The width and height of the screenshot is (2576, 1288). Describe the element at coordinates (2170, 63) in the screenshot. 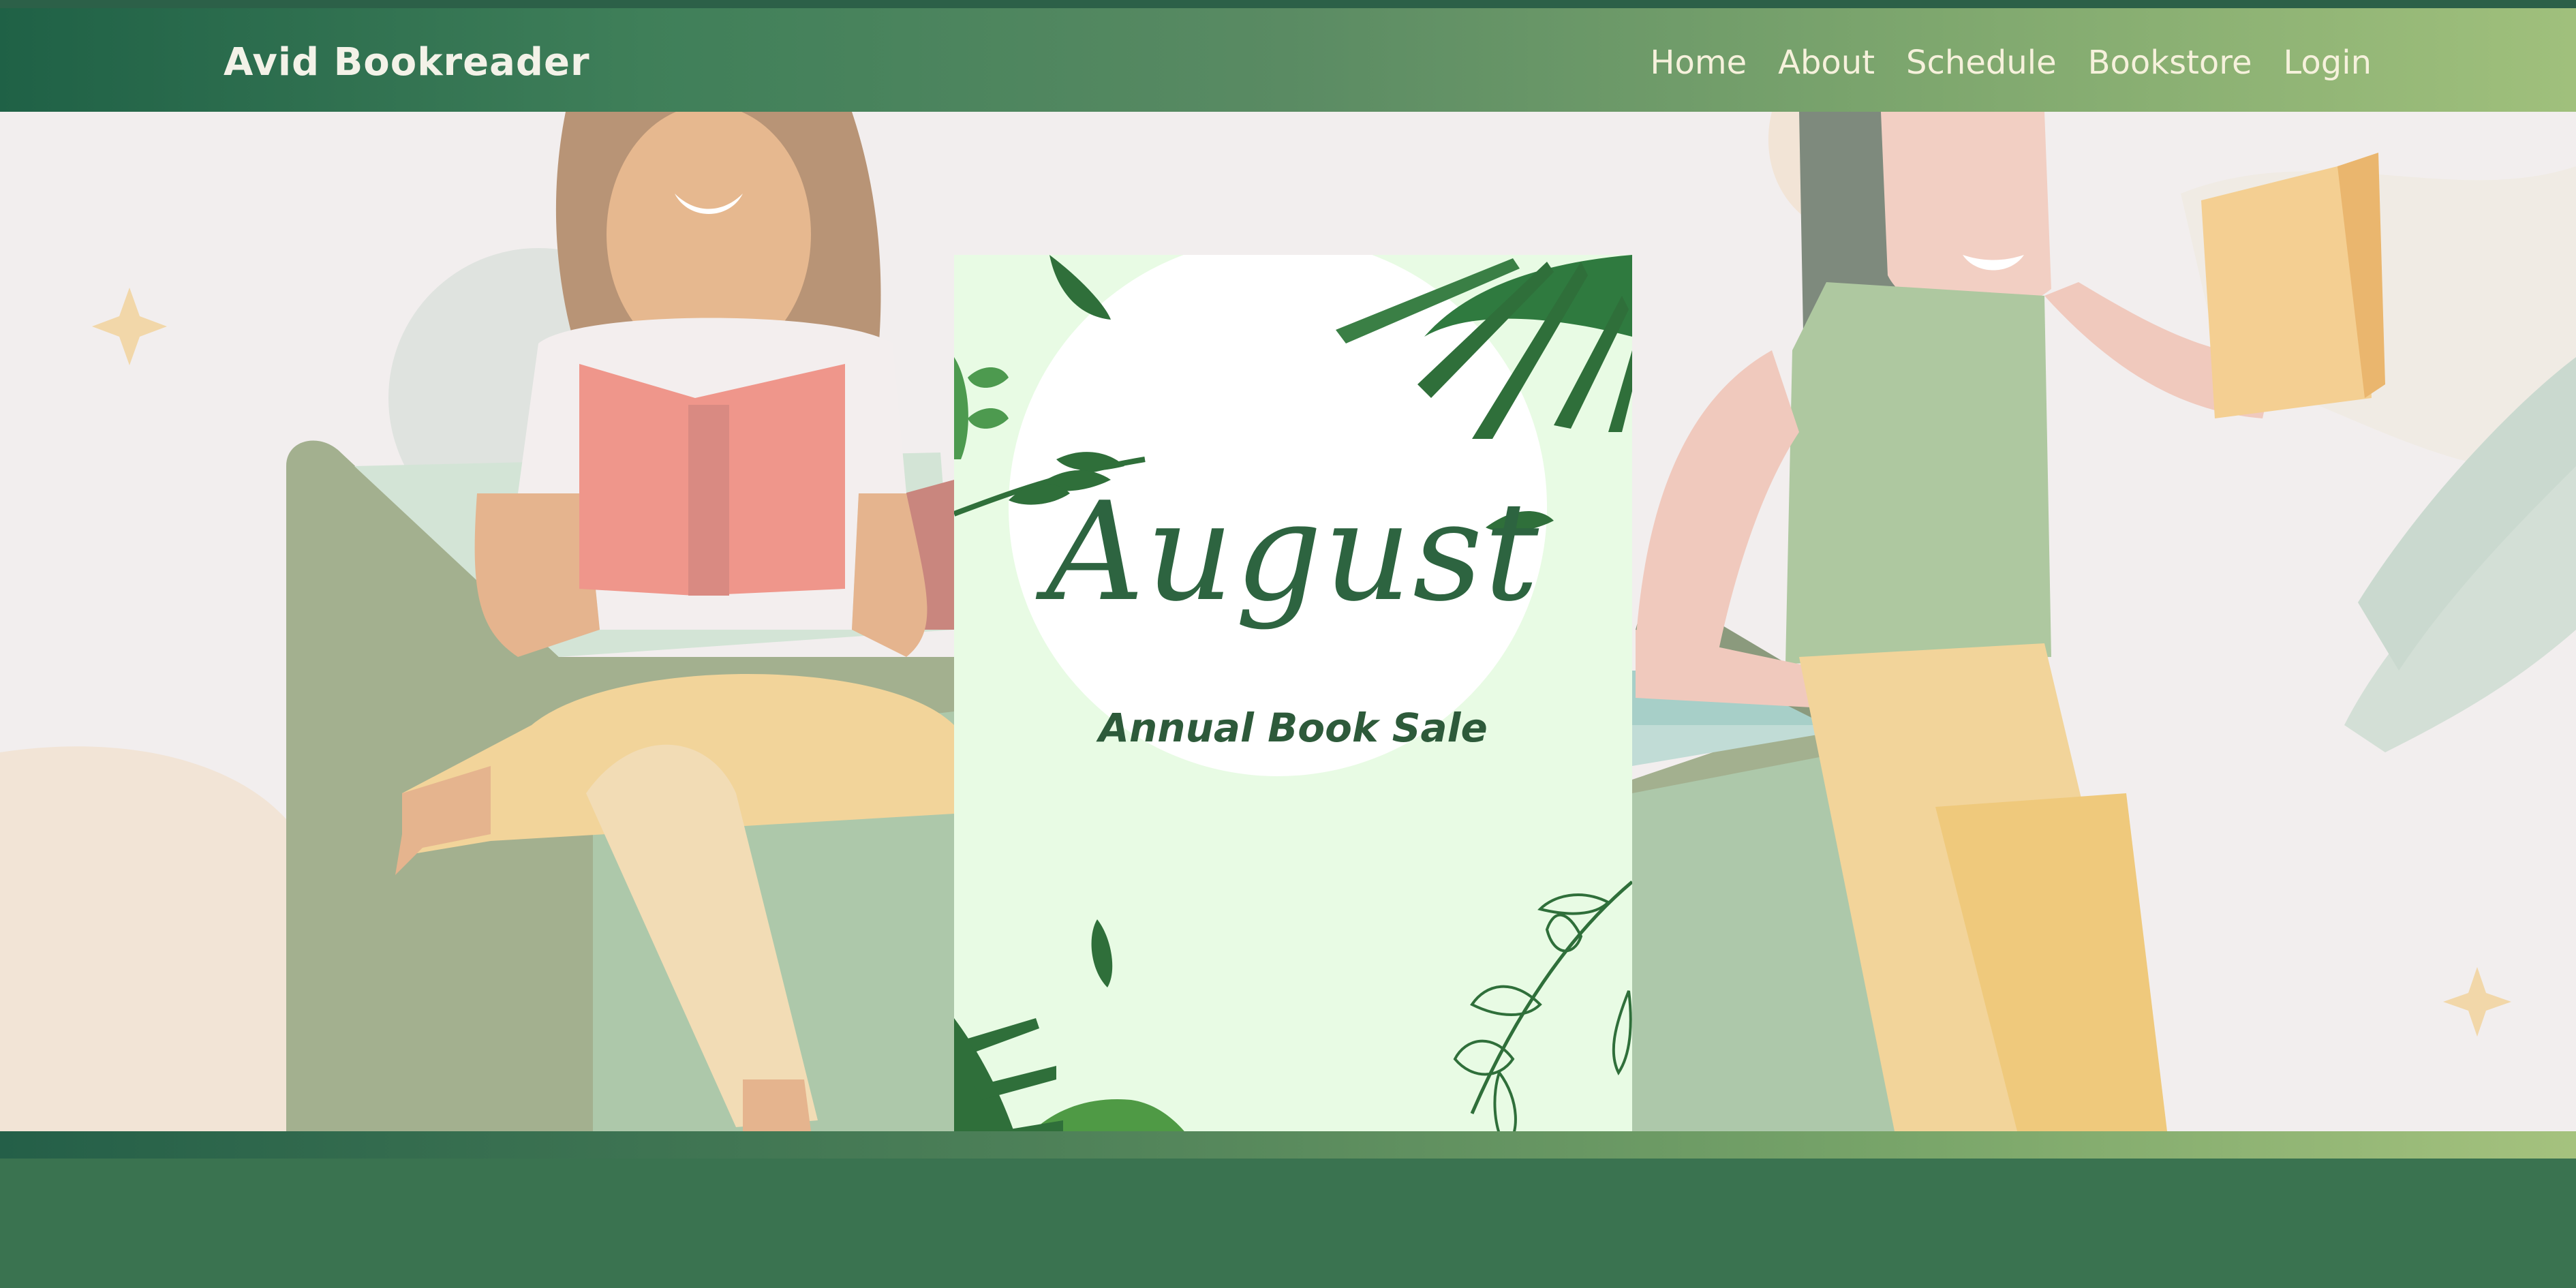

I see `nav-bookstore-link: Bookstore` at that location.